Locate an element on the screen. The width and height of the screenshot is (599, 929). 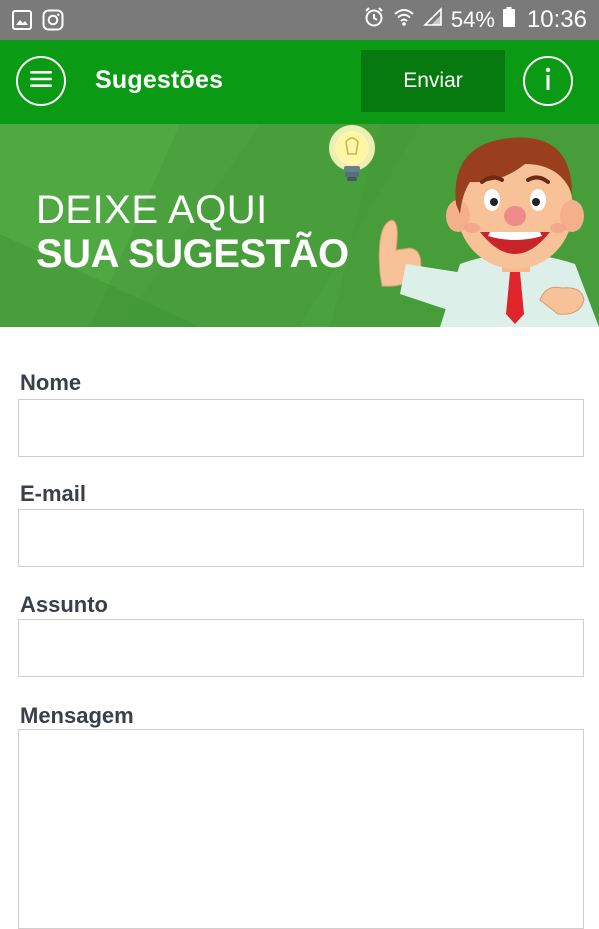
menu-button is located at coordinates (41, 81).